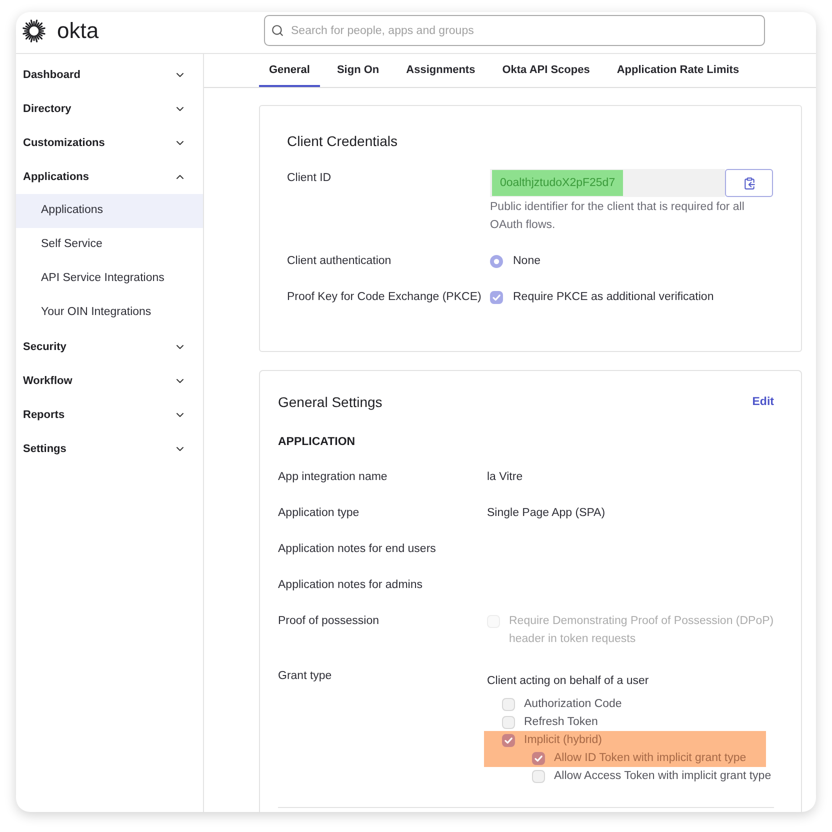 This screenshot has height=832, width=832. I want to click on sidebar-item: Directory, so click(109, 109).